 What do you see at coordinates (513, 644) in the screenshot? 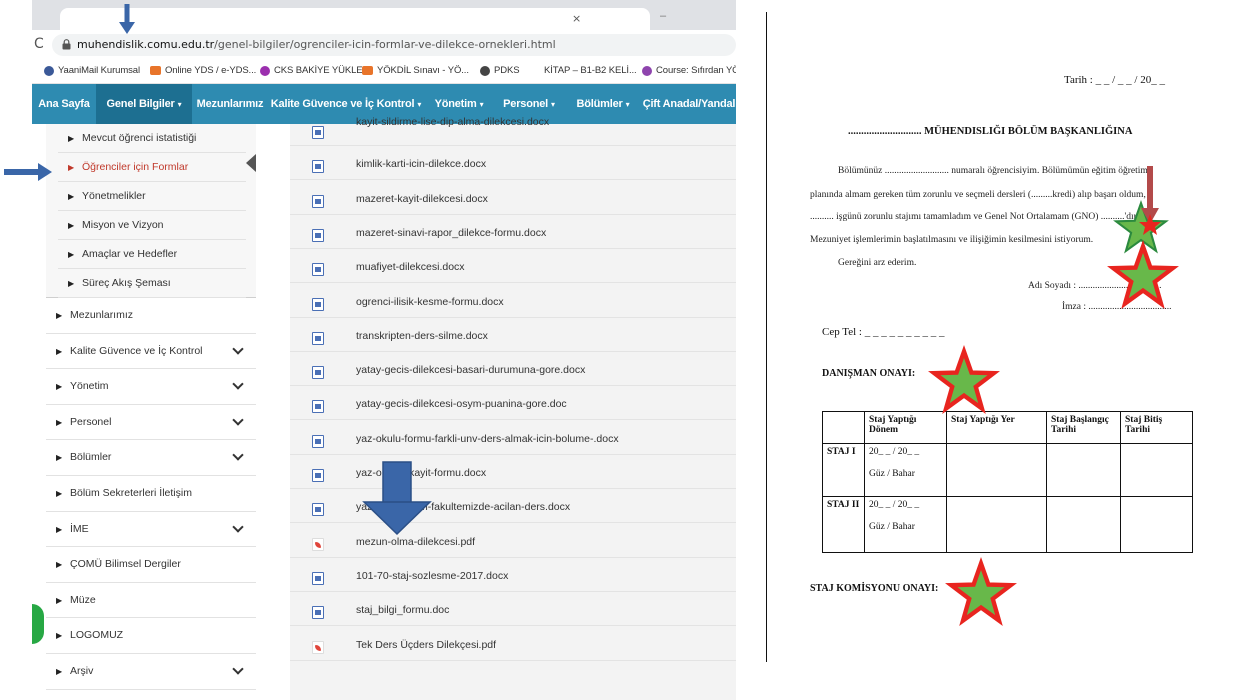
I see `file-row: Tek Ders Üçders Dilekçesi.pdf` at bounding box center [513, 644].